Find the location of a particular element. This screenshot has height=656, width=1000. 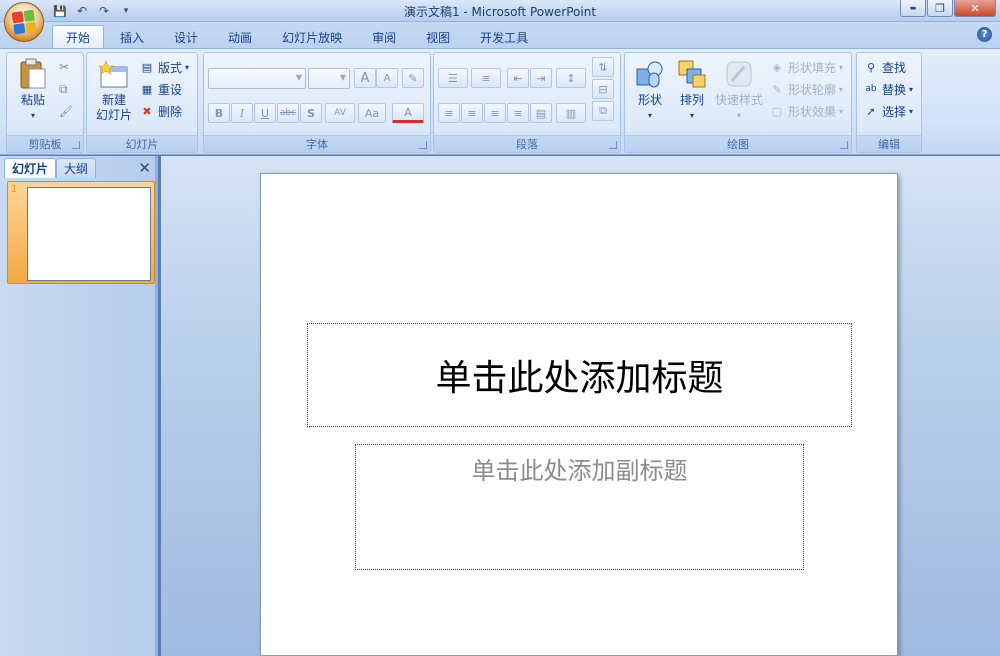

paragraph-launcher-icon is located at coordinates (613, 145).